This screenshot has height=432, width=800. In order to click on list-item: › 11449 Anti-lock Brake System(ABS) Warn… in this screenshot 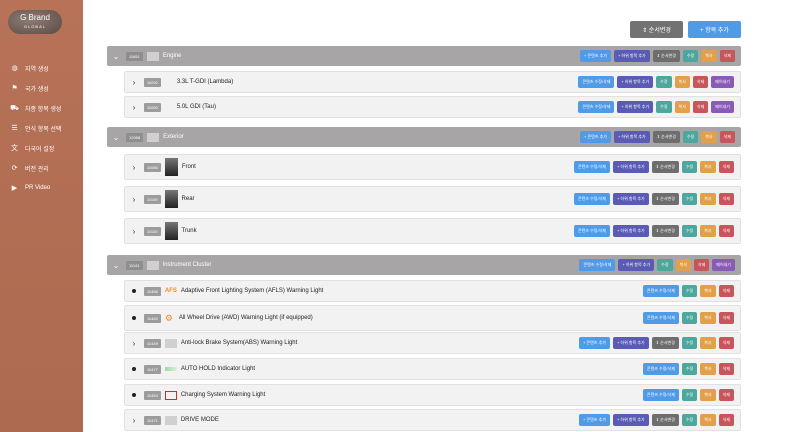, I will do `click(432, 343)`.